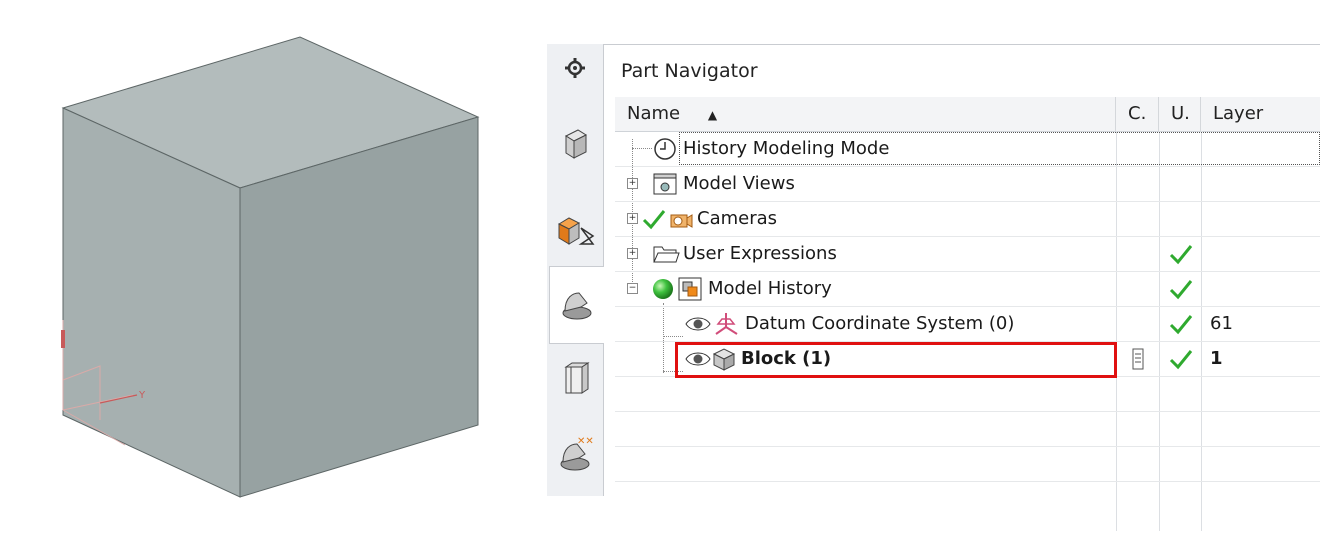  I want to click on tree-row-block: Block (1) 1, so click(967, 359).